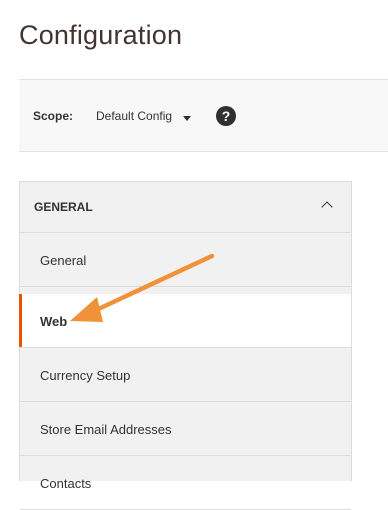 This screenshot has width=388, height=510. What do you see at coordinates (20, 320) in the screenshot?
I see `active-indicator` at bounding box center [20, 320].